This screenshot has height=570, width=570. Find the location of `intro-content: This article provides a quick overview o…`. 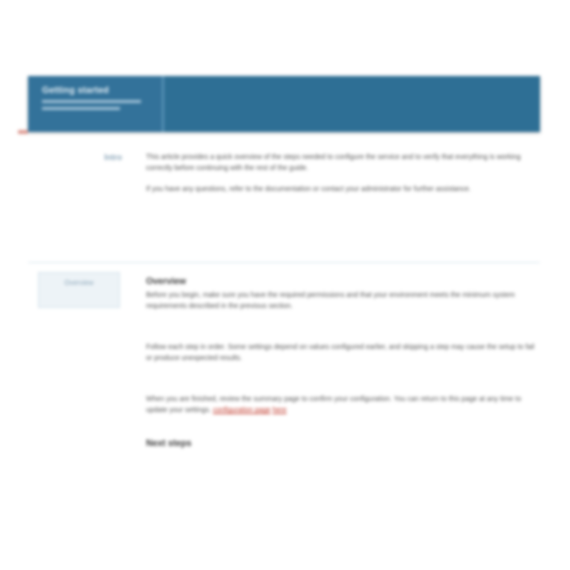

intro-content: This article provides a quick overview o… is located at coordinates (341, 178).